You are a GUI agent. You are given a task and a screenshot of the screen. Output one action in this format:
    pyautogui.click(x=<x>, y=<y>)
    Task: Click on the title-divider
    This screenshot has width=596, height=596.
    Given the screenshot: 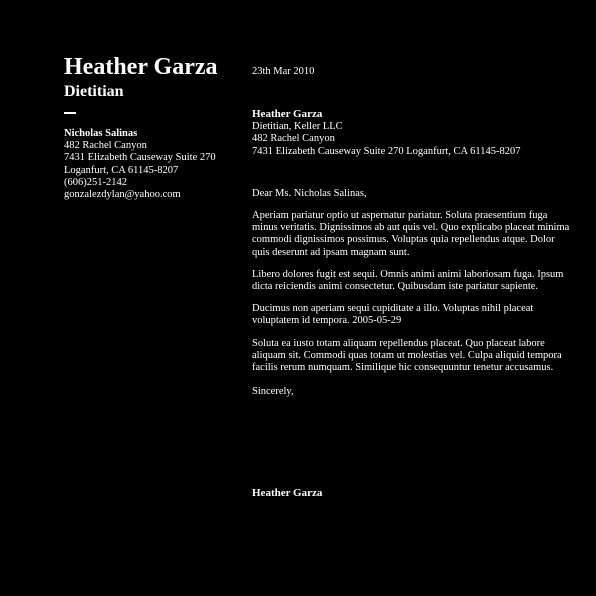 What is the action you would take?
    pyautogui.click(x=70, y=113)
    